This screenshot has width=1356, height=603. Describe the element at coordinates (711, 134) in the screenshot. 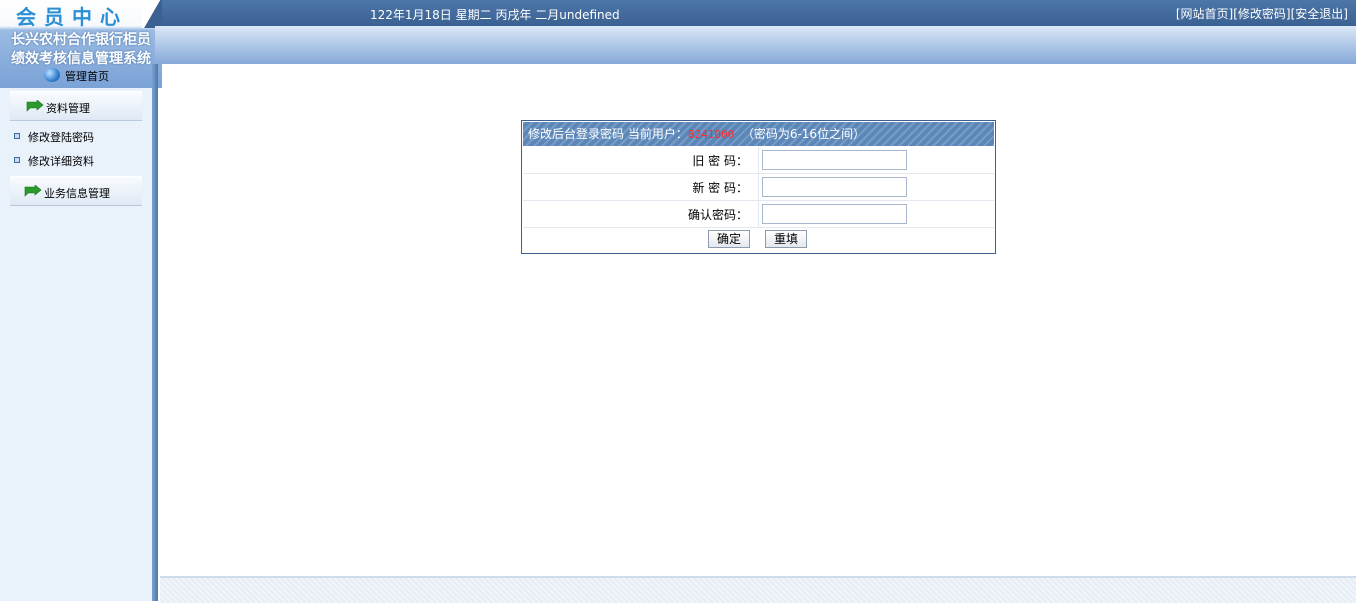

I see `current-username: 8241000` at that location.